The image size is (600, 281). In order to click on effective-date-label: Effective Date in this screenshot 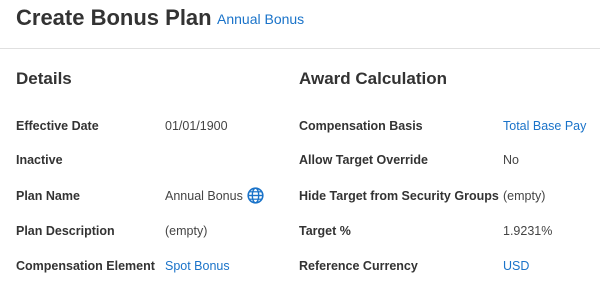, I will do `click(57, 126)`.